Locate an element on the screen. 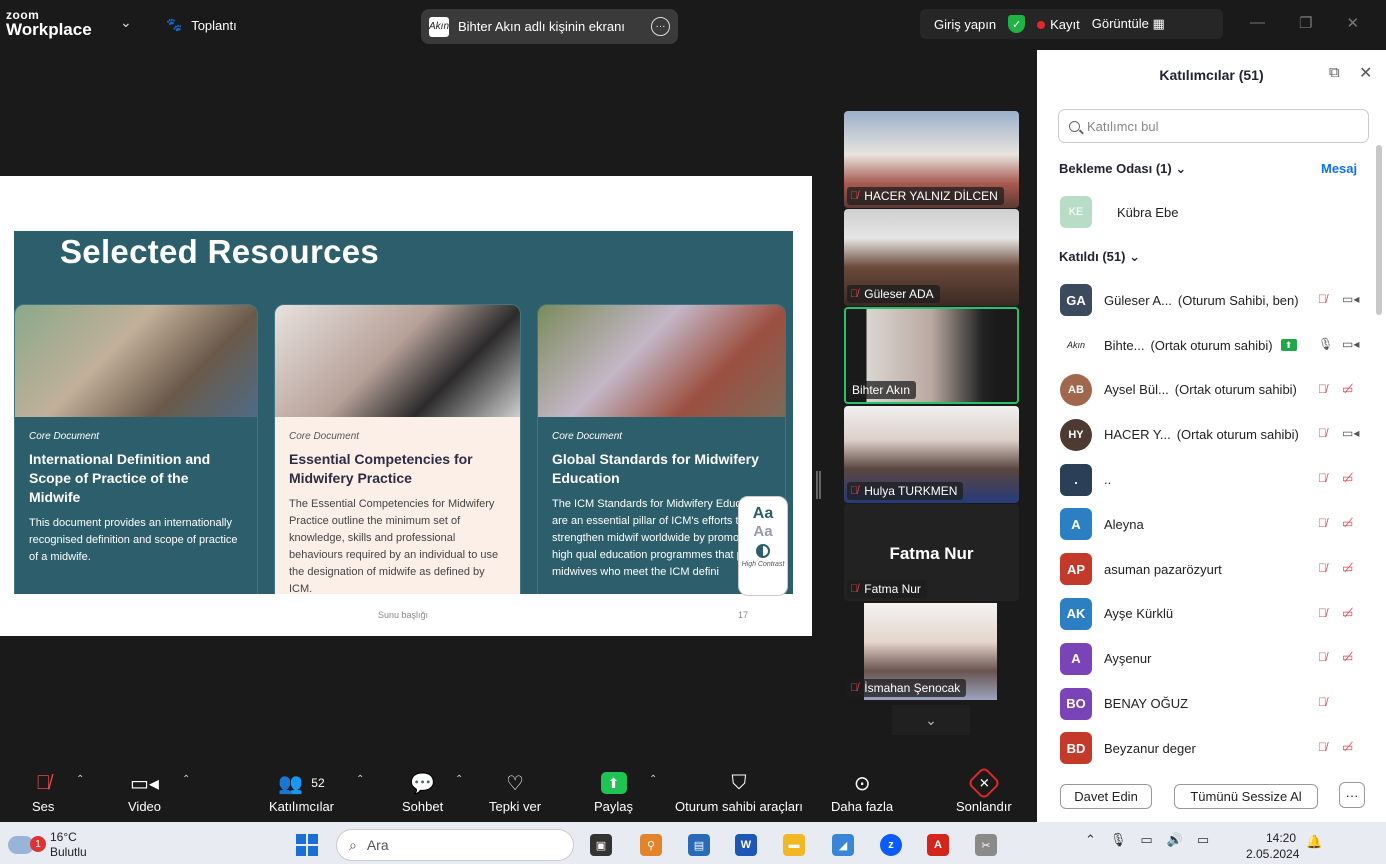 This screenshot has height=864, width=1386. more-button: ⊙ Daha fazla is located at coordinates (862, 792).